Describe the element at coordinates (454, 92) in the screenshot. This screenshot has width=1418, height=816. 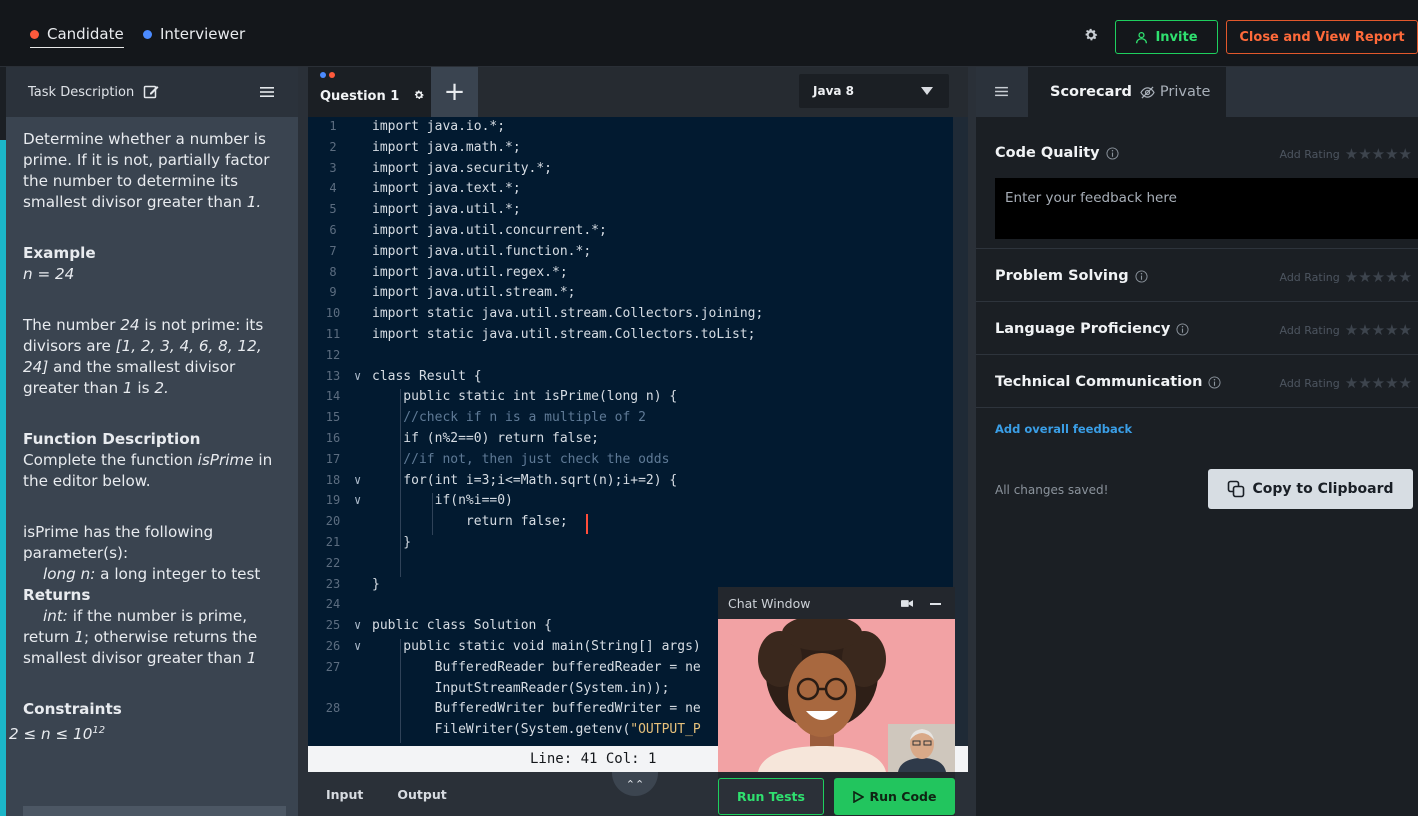
I see `add-question-tab-button: +` at that location.